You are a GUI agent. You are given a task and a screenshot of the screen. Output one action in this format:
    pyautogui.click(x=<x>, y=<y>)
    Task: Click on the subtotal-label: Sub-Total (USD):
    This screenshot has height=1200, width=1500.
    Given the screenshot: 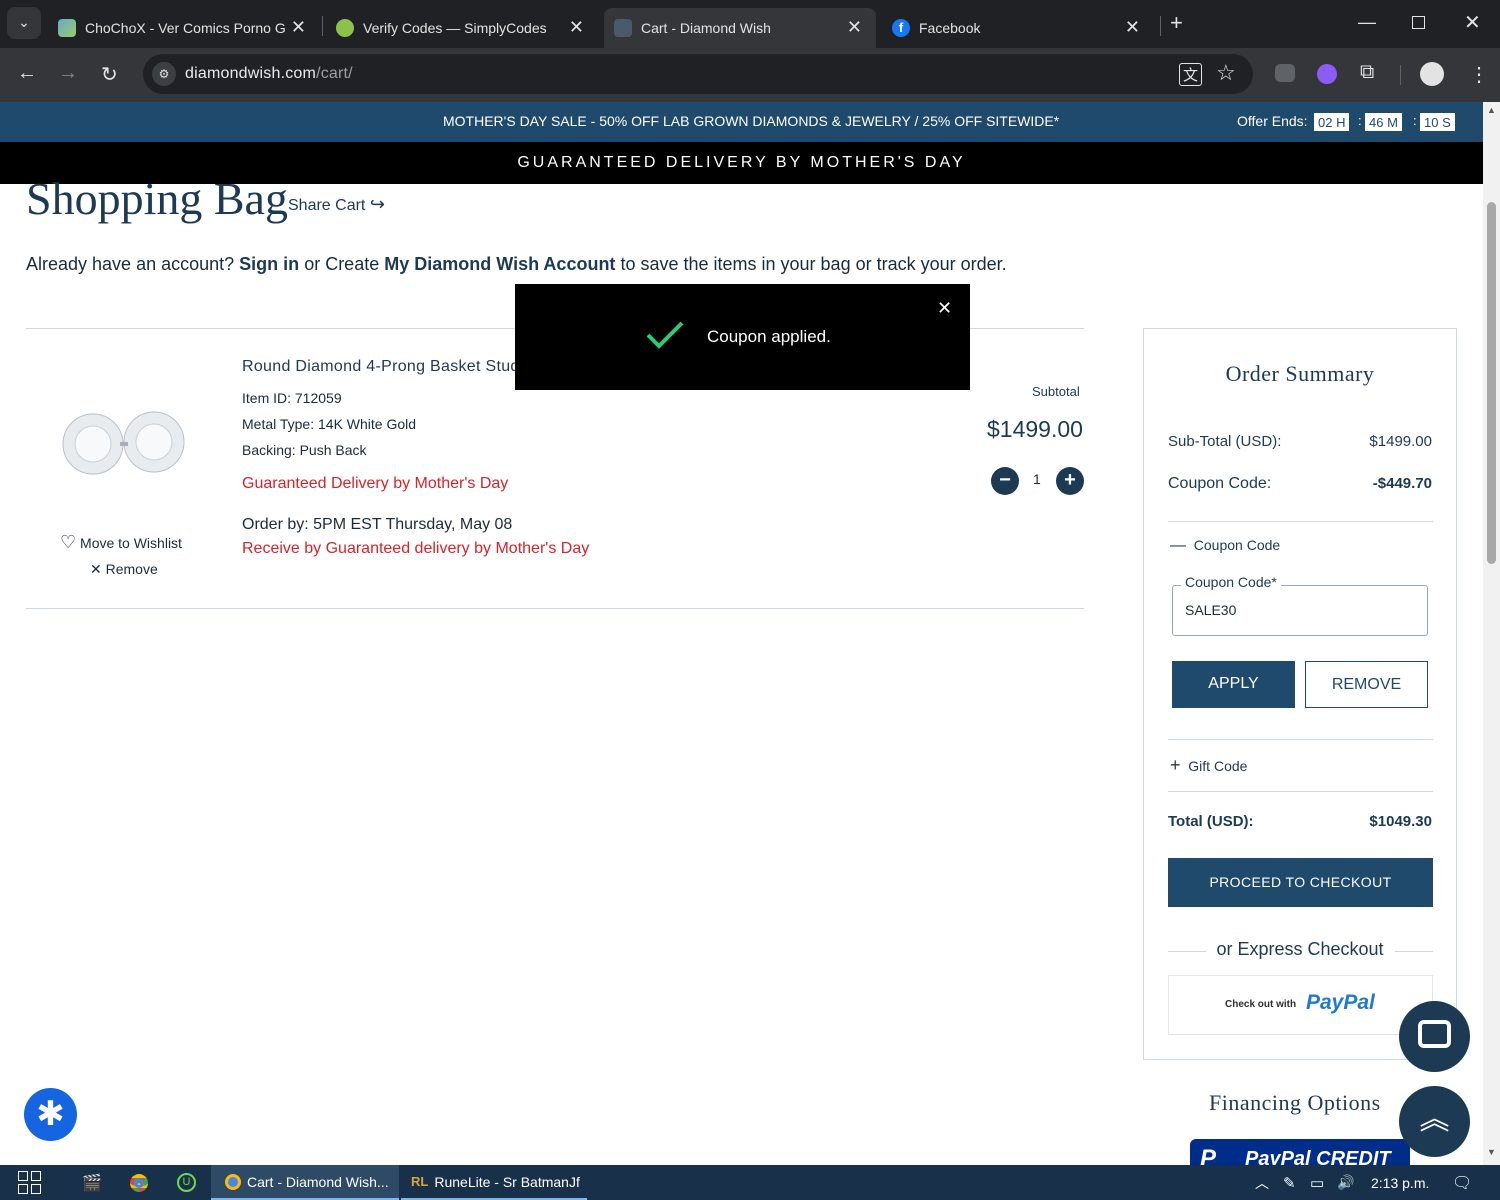 What is the action you would take?
    pyautogui.click(x=1225, y=441)
    